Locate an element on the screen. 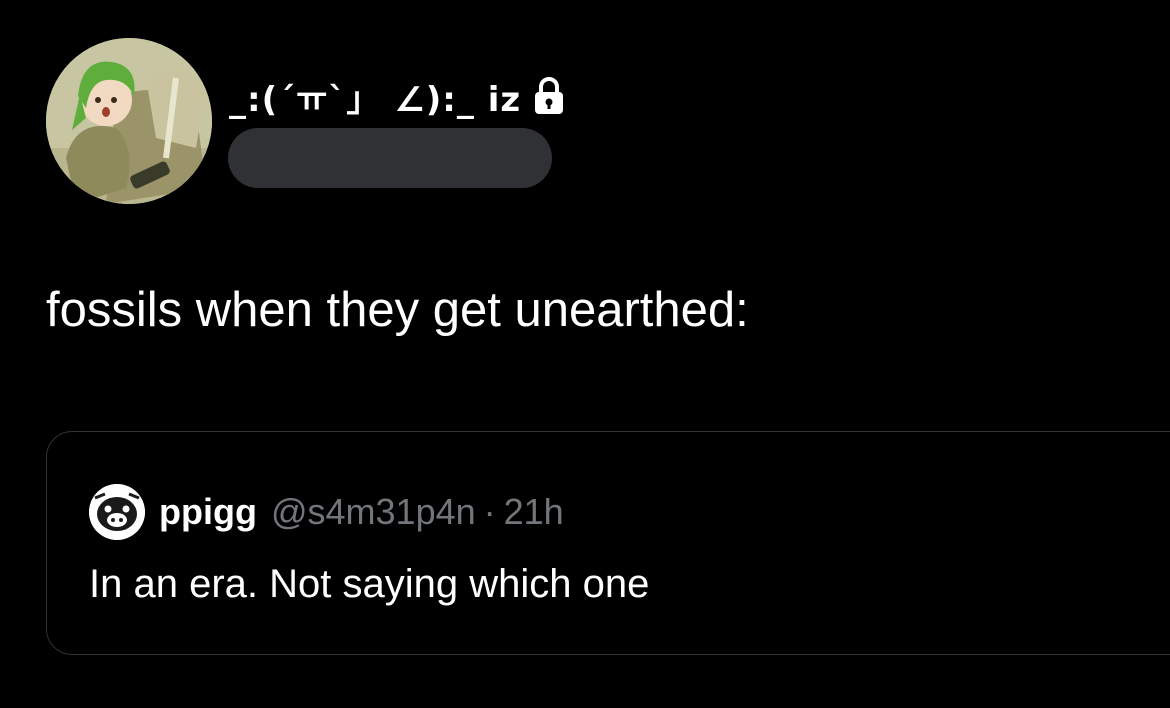 This screenshot has width=1170, height=708. quoted-author-avatar is located at coordinates (117, 512).